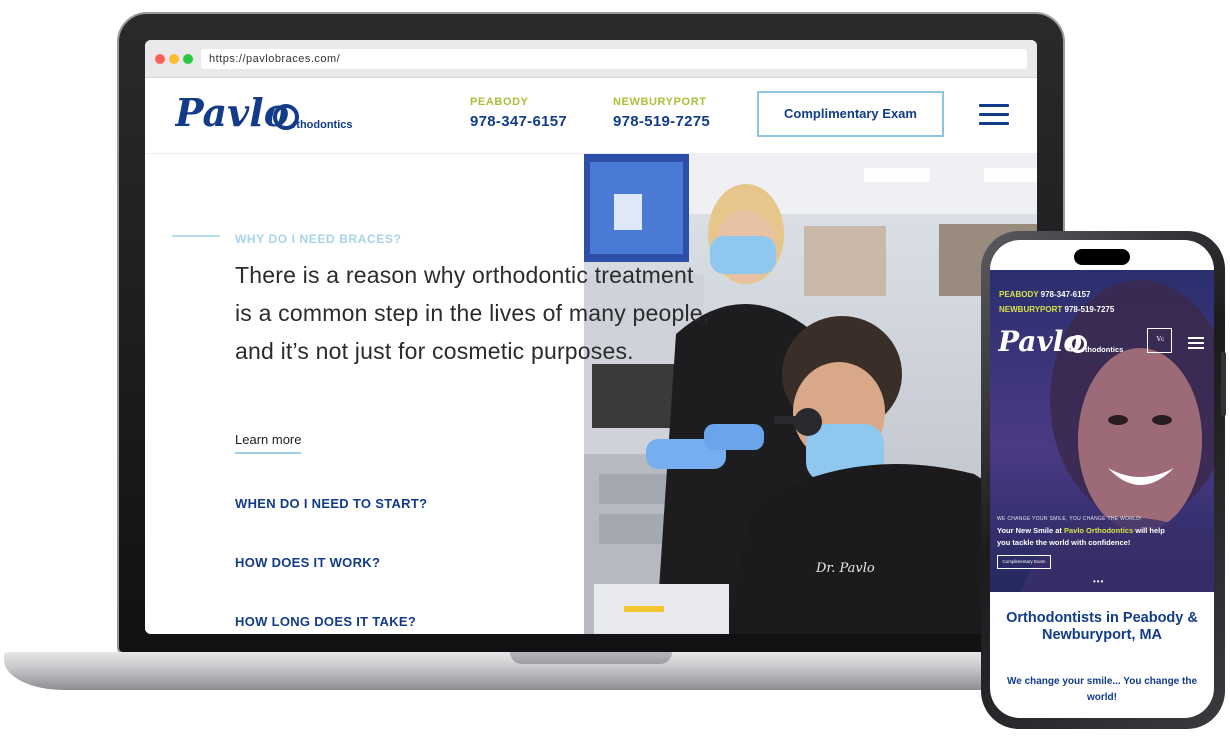  Describe the element at coordinates (325, 621) in the screenshot. I see `faq-link: HOW LONG DOES IT TAKE?` at that location.